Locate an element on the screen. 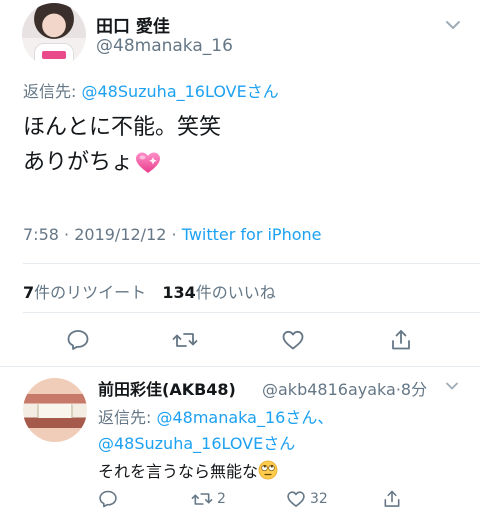  tweet-date: 2019/12/12 is located at coordinates (120, 234).